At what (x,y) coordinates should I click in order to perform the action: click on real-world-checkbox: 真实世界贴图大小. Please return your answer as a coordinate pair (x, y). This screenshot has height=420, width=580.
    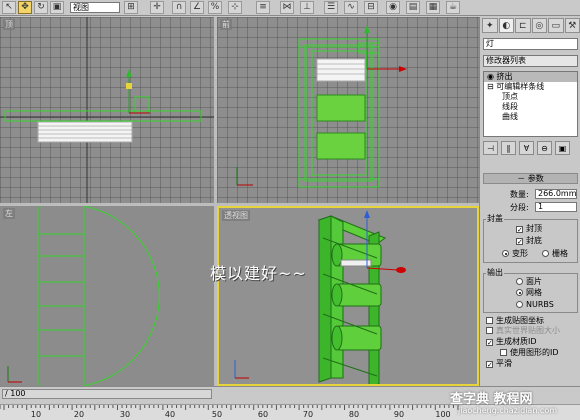
    Looking at the image, I should click on (523, 331).